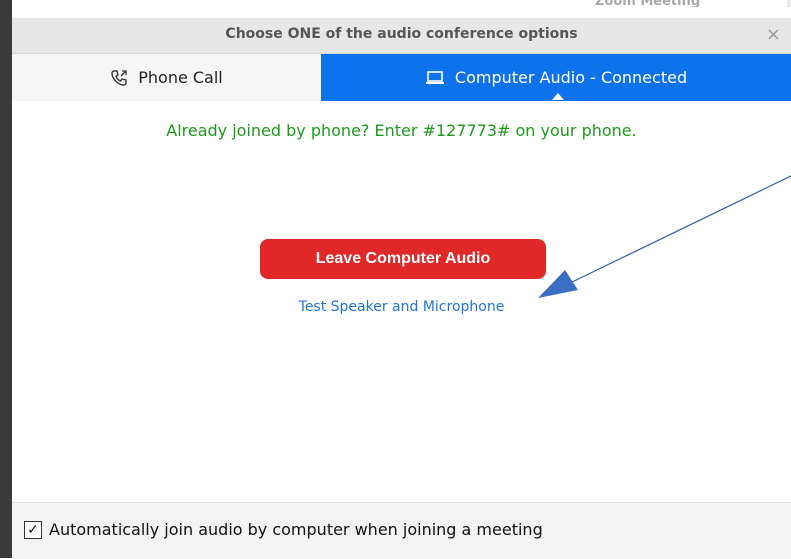  I want to click on tab-phone-call: Phone Call, so click(166, 77).